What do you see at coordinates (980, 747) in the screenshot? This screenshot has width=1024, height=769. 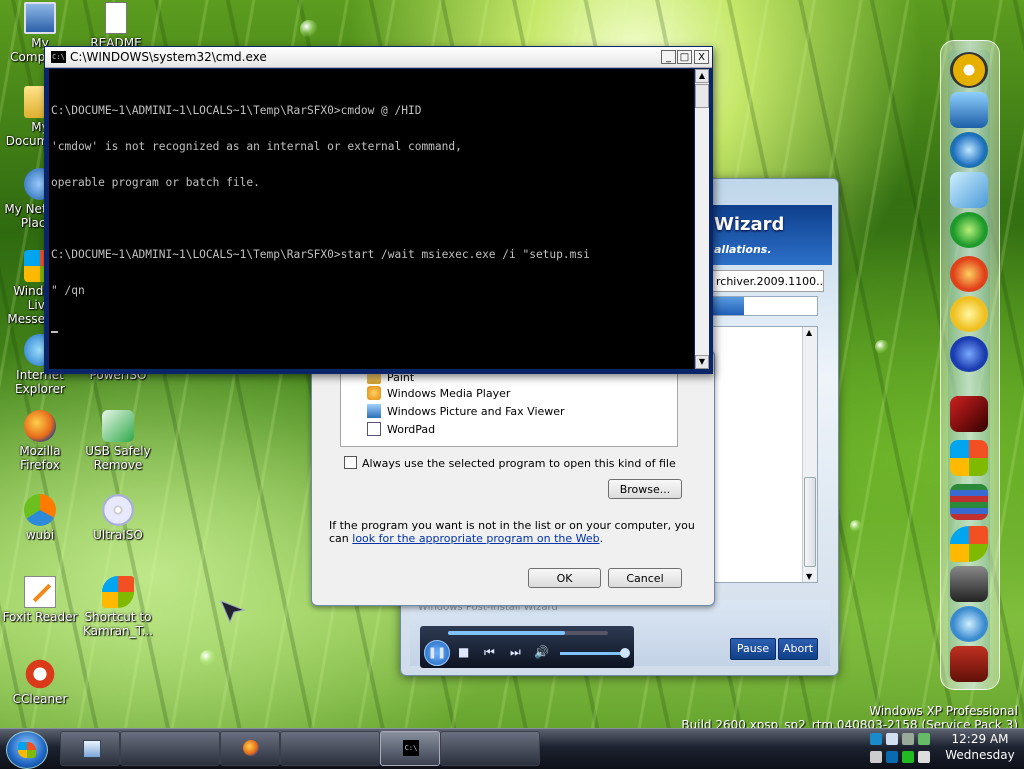 I see `taskbar-clock: 12:29 AM Wednesday` at bounding box center [980, 747].